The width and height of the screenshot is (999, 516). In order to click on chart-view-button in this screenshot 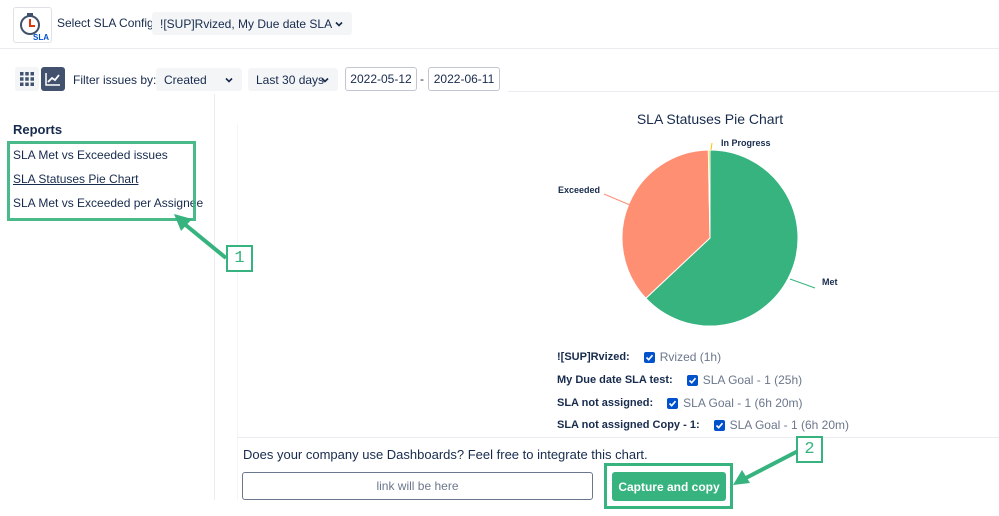, I will do `click(53, 79)`.